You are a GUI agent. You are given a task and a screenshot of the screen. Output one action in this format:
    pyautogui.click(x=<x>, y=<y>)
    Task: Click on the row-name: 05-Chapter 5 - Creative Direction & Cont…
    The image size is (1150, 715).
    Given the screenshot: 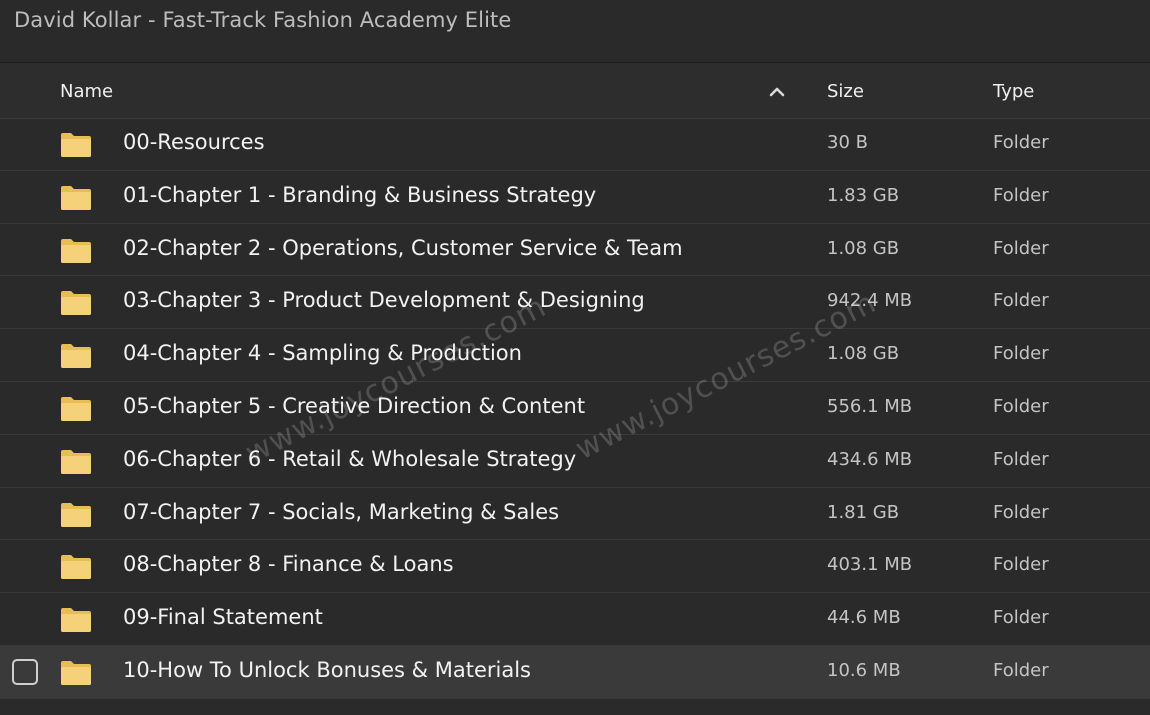 What is the action you would take?
    pyautogui.click(x=354, y=405)
    